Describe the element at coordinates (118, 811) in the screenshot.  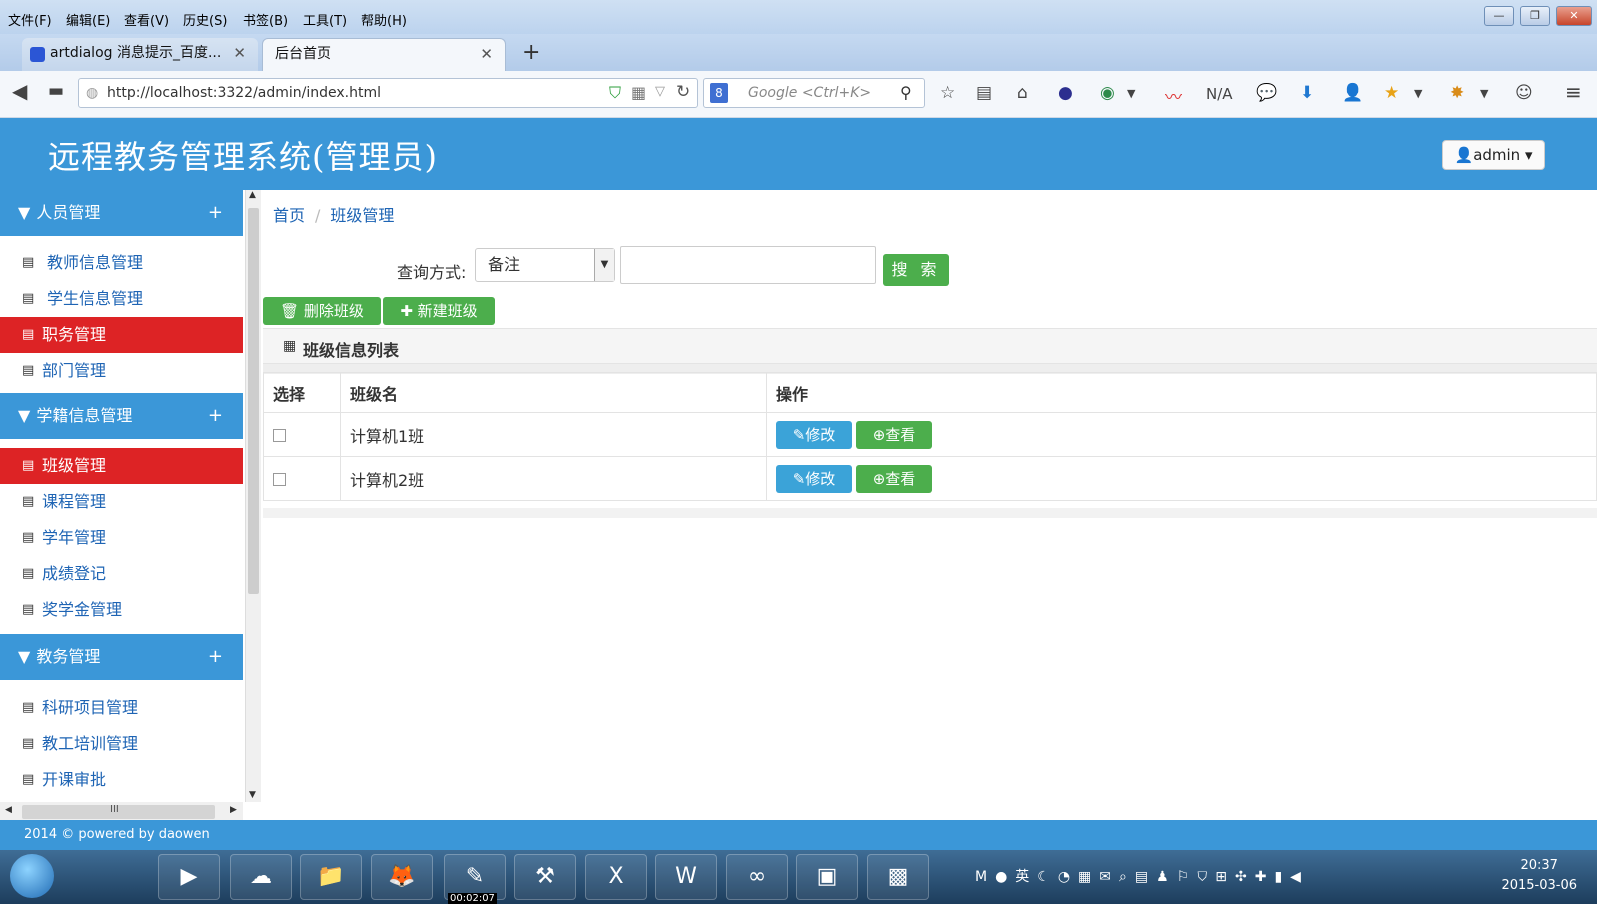
I see `scrollbar-thumb: III` at that location.